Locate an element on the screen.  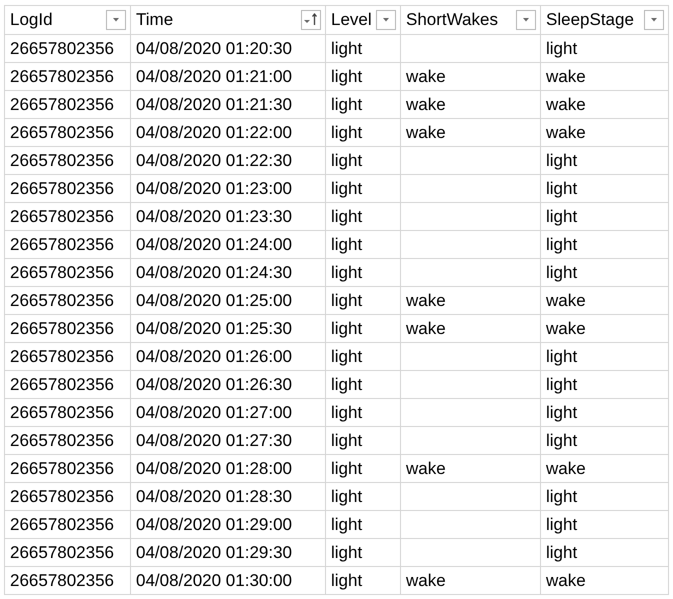
column-header: SleepStage is located at coordinates (590, 20).